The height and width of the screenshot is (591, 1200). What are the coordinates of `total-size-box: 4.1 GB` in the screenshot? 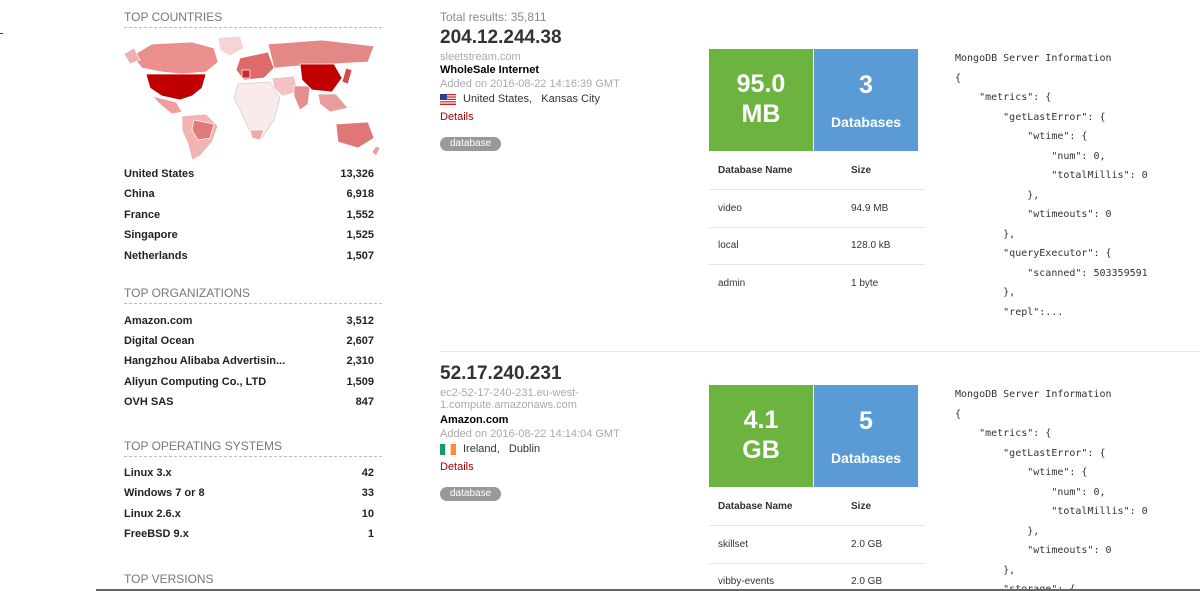 It's located at (761, 436).